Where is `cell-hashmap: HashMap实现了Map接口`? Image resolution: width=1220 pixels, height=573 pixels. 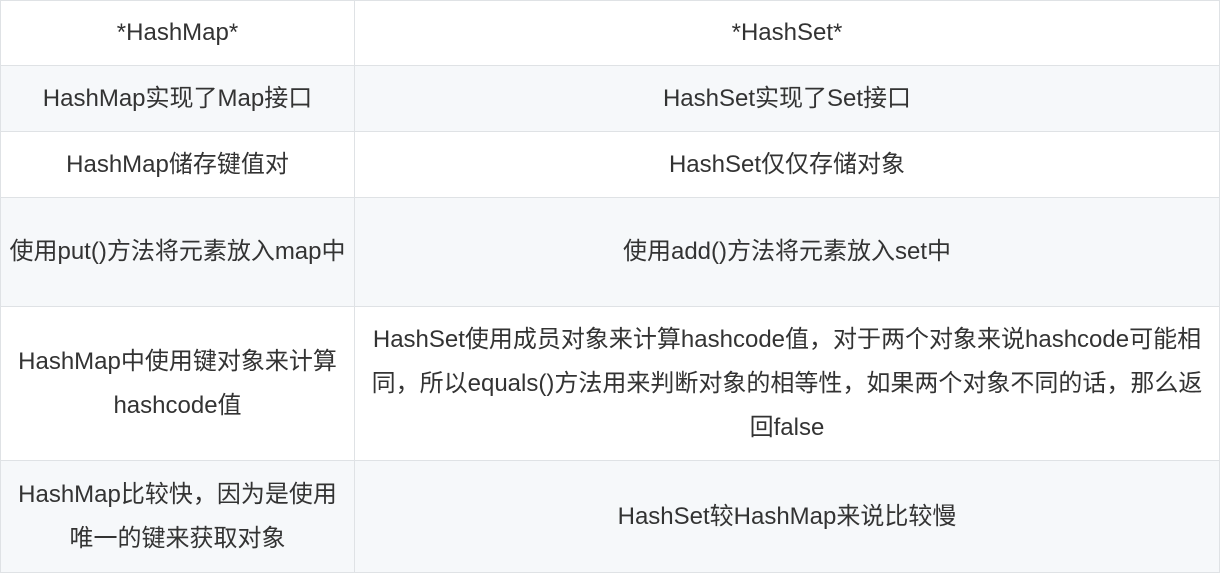
cell-hashmap: HashMap实现了Map接口 is located at coordinates (177, 98).